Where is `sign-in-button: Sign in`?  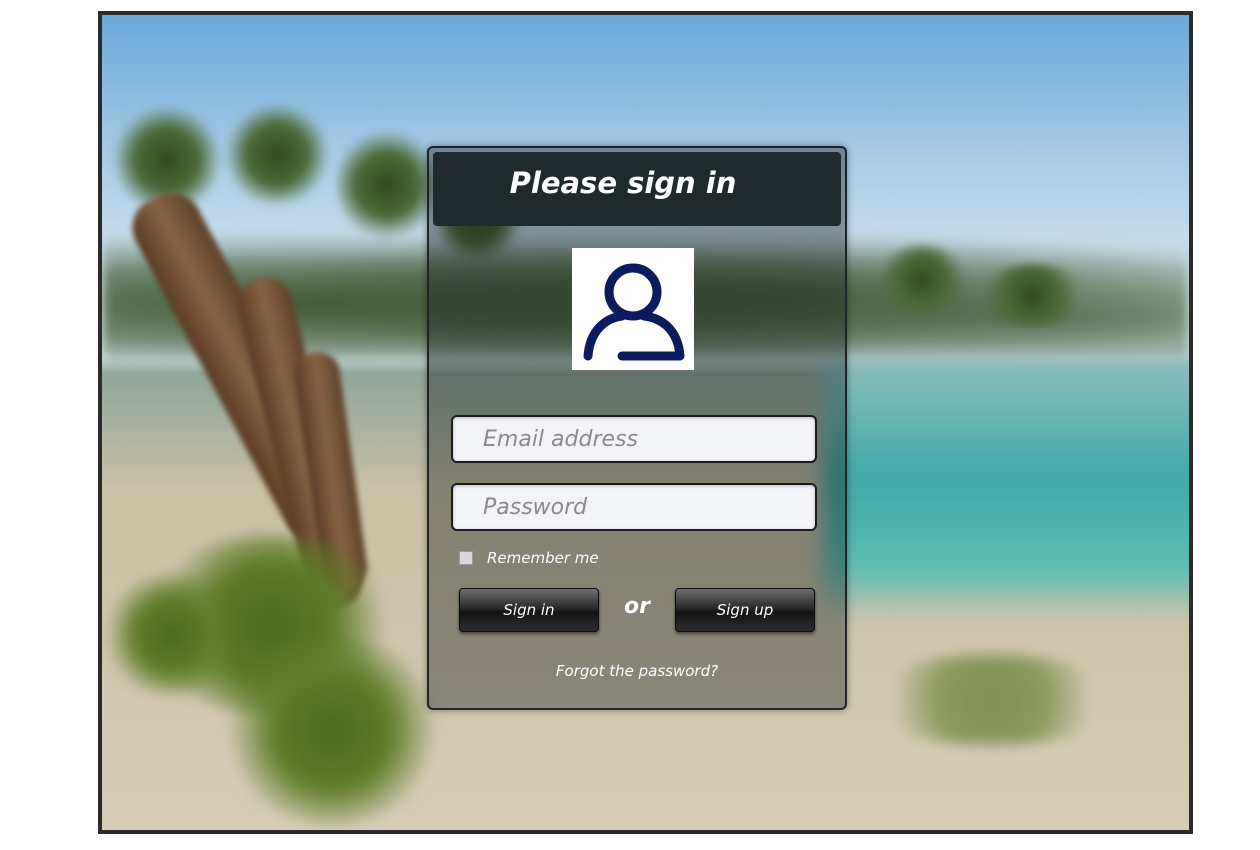
sign-in-button: Sign in is located at coordinates (529, 610).